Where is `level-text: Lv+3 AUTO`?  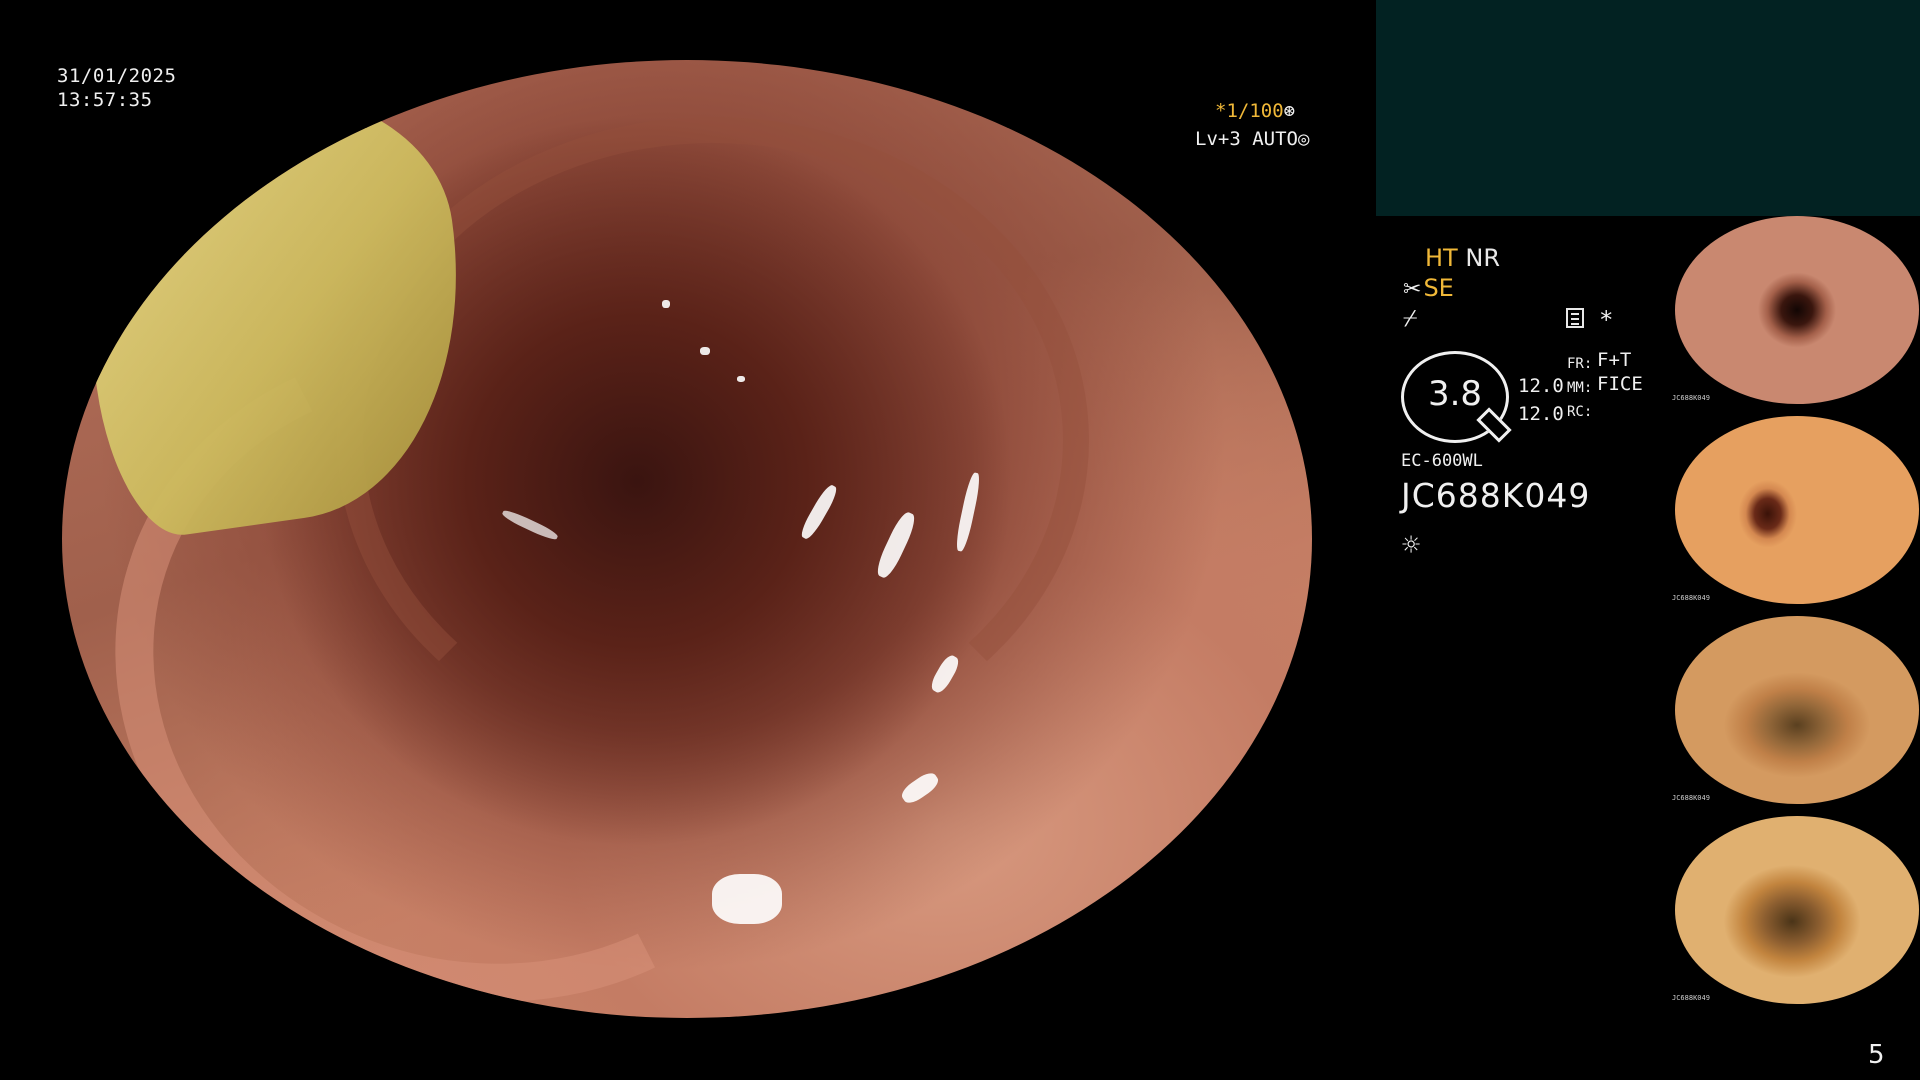
level-text: Lv+3 AUTO is located at coordinates (1246, 139).